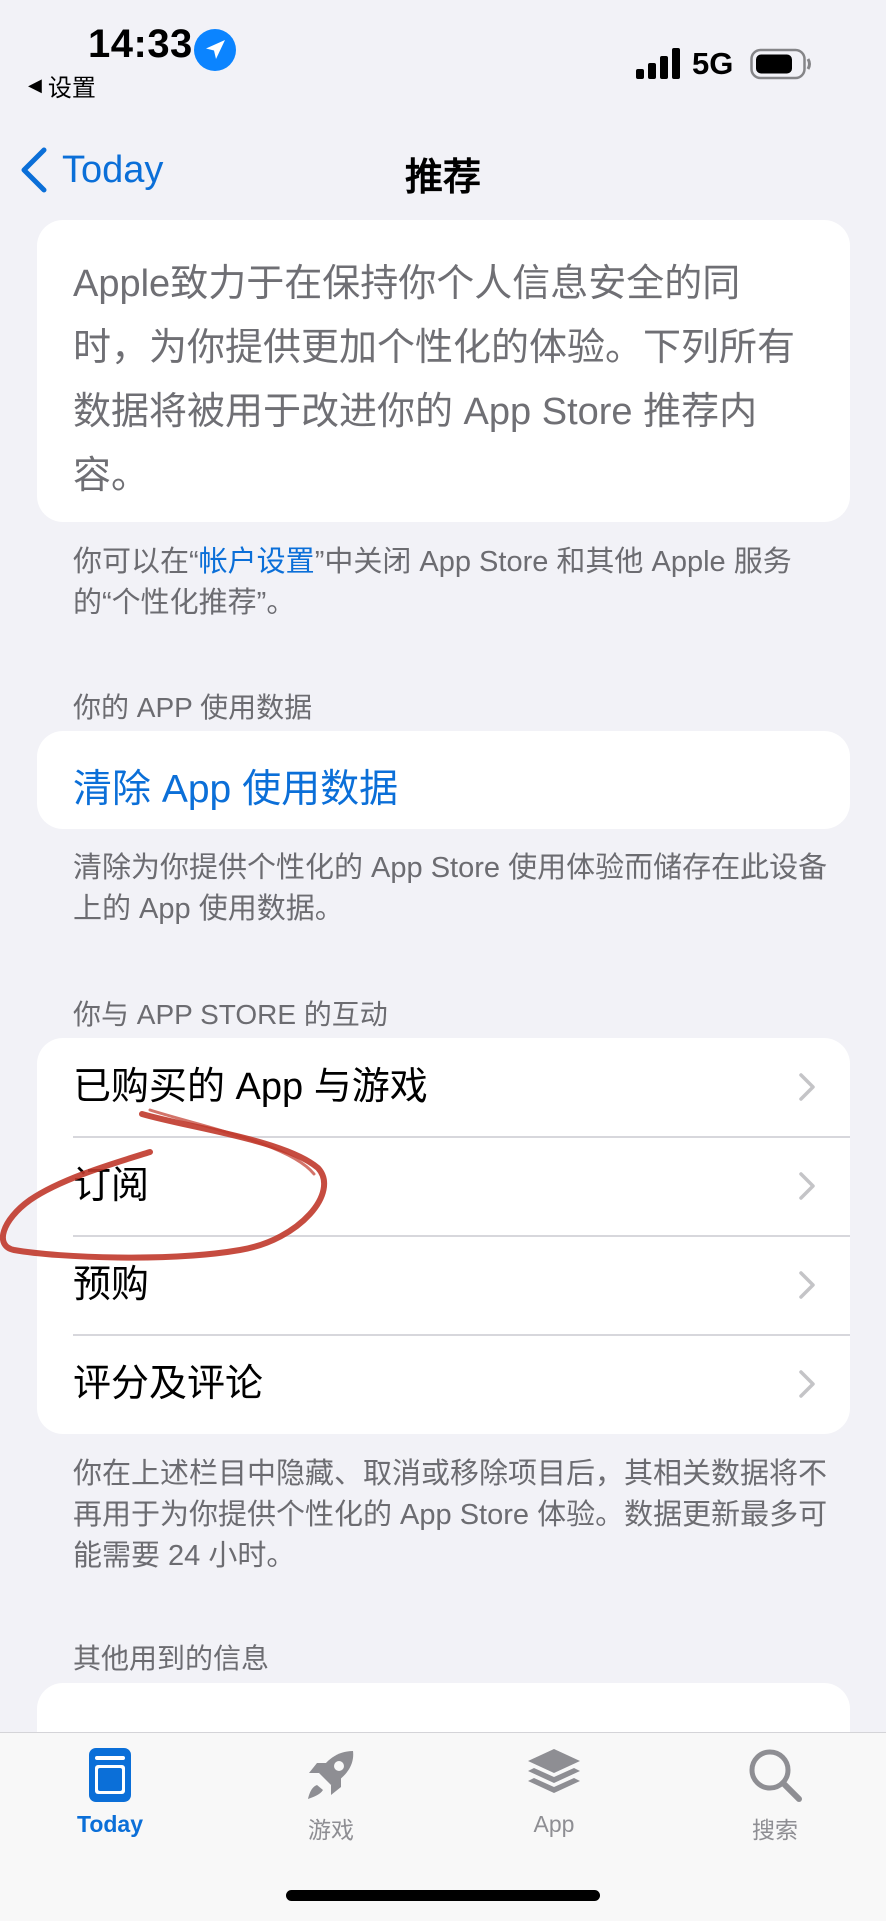 The width and height of the screenshot is (886, 1921). I want to click on row-label: 订阅, so click(111, 1186).